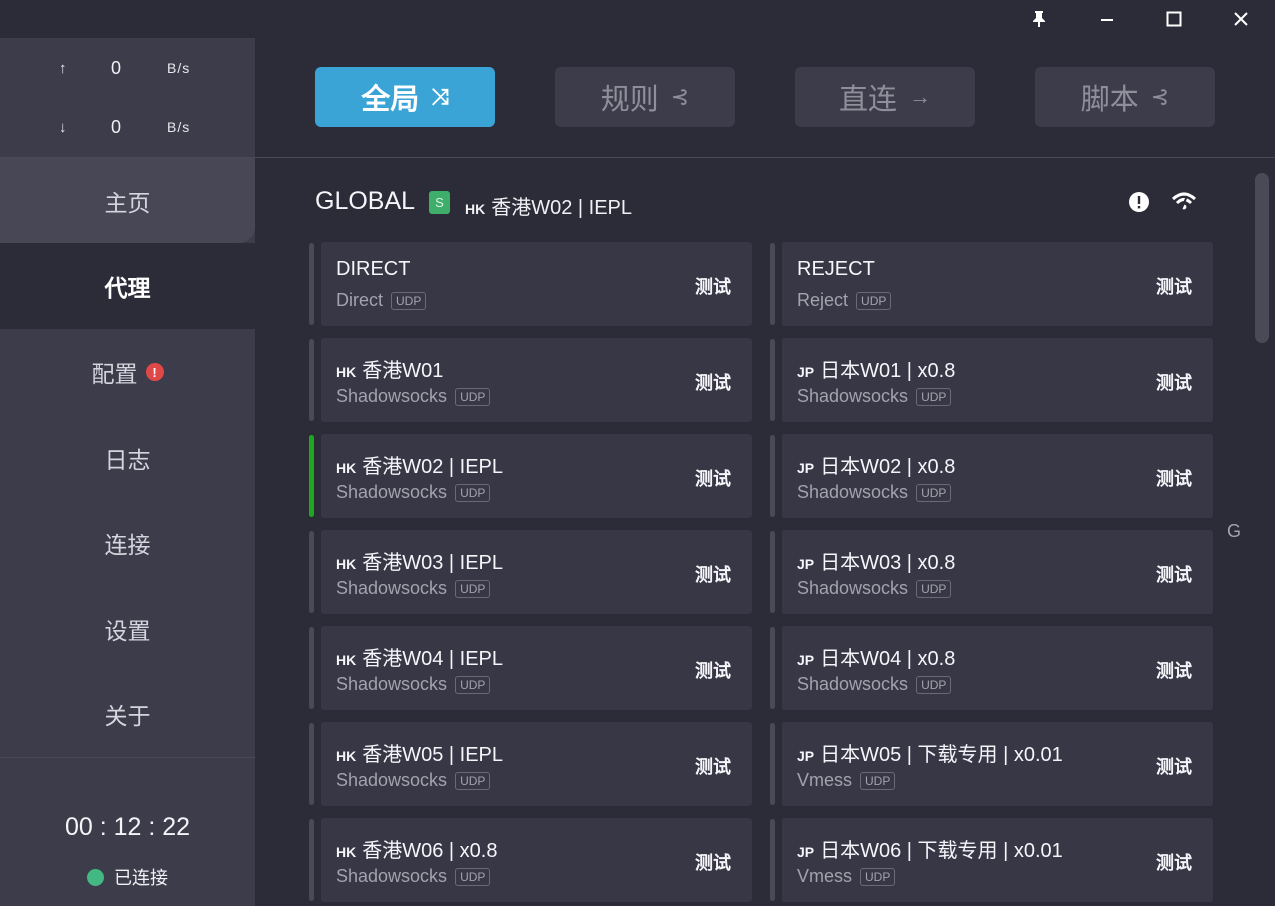  I want to click on proxy-name: JP 日本W02 | x0.8, so click(876, 464).